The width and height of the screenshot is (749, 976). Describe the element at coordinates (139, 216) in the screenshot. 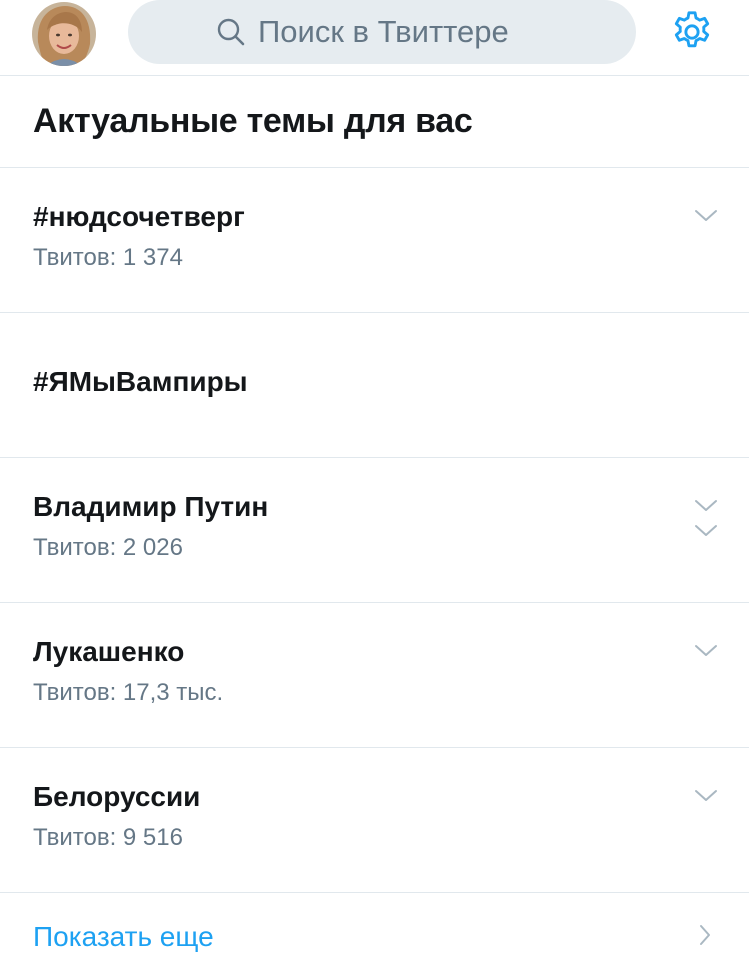

I see `trend-name: #нюдсочетверг` at that location.